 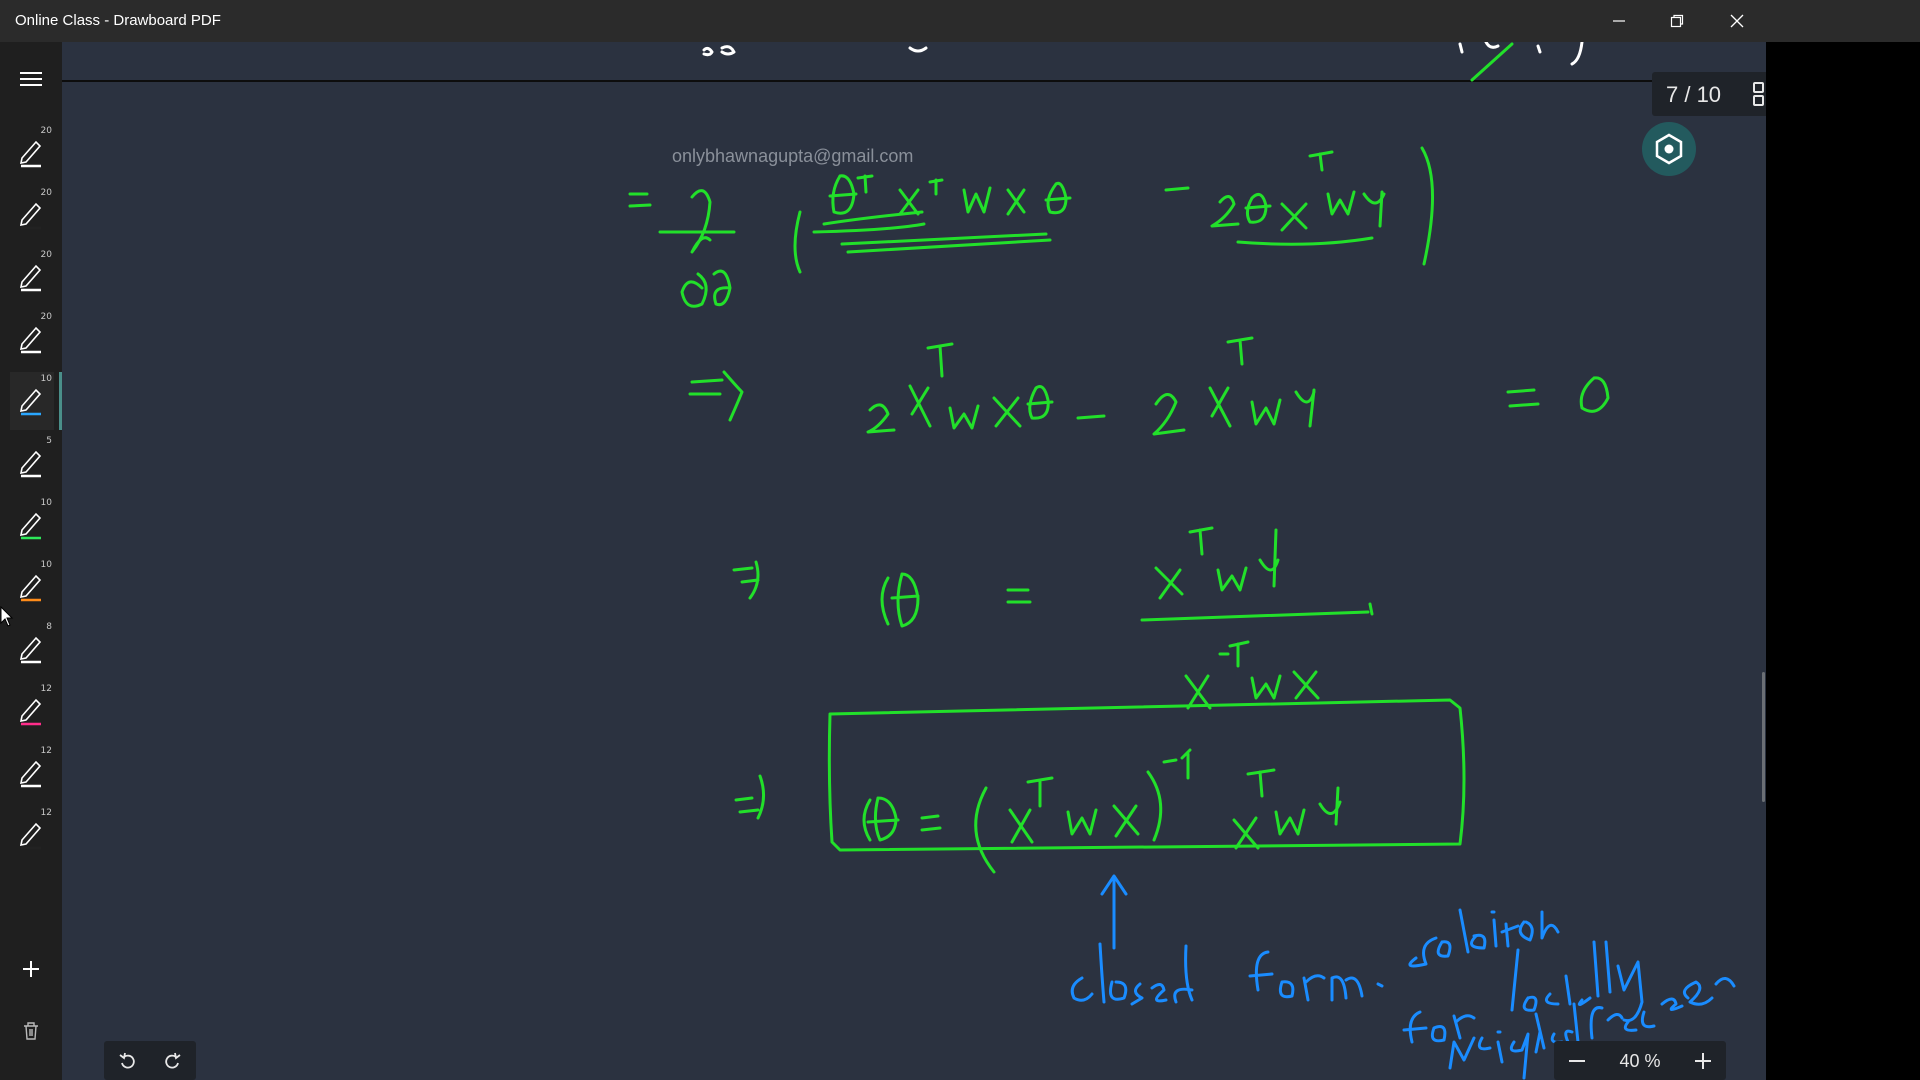 I want to click on zoom-in-icon, so click(x=1703, y=1061).